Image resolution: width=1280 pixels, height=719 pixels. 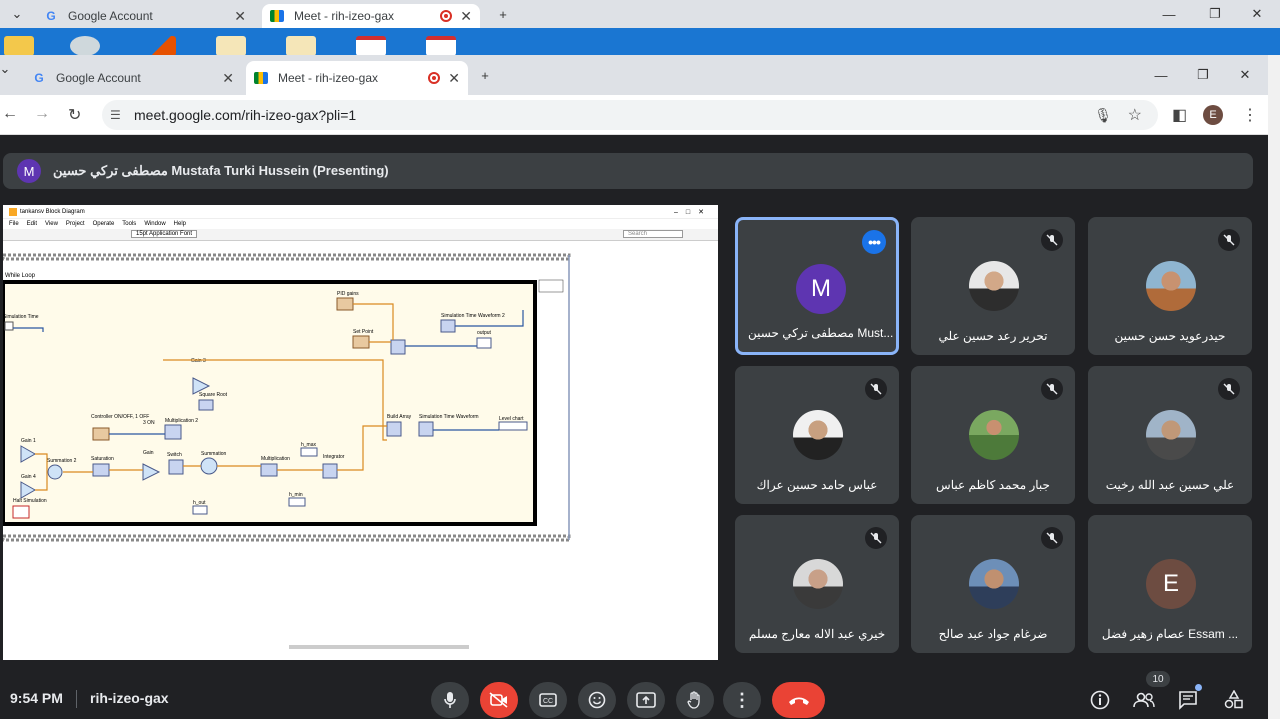 What do you see at coordinates (277, 16) in the screenshot?
I see `meet-icon` at bounding box center [277, 16].